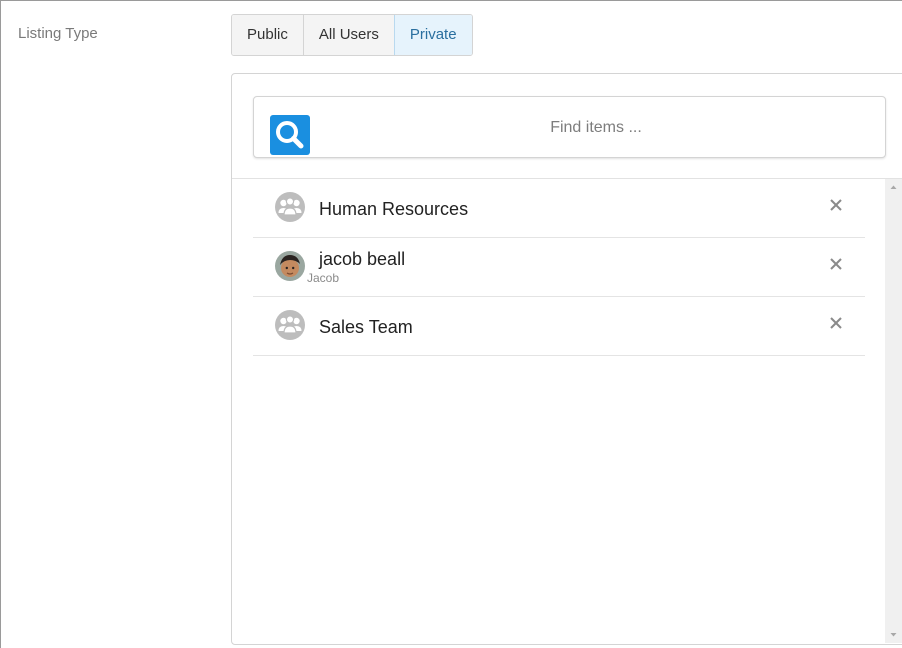 The image size is (902, 648). What do you see at coordinates (596, 128) in the screenshot?
I see `search-input` at bounding box center [596, 128].